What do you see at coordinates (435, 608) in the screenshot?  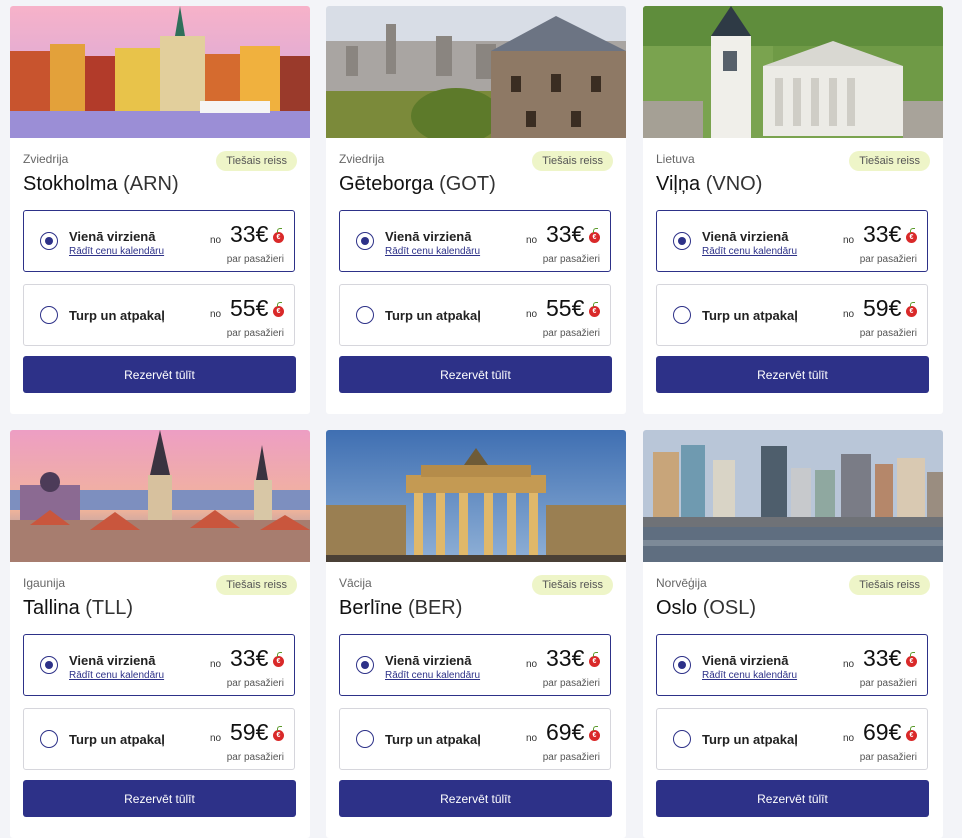 I see `airport-code: (BER)` at bounding box center [435, 608].